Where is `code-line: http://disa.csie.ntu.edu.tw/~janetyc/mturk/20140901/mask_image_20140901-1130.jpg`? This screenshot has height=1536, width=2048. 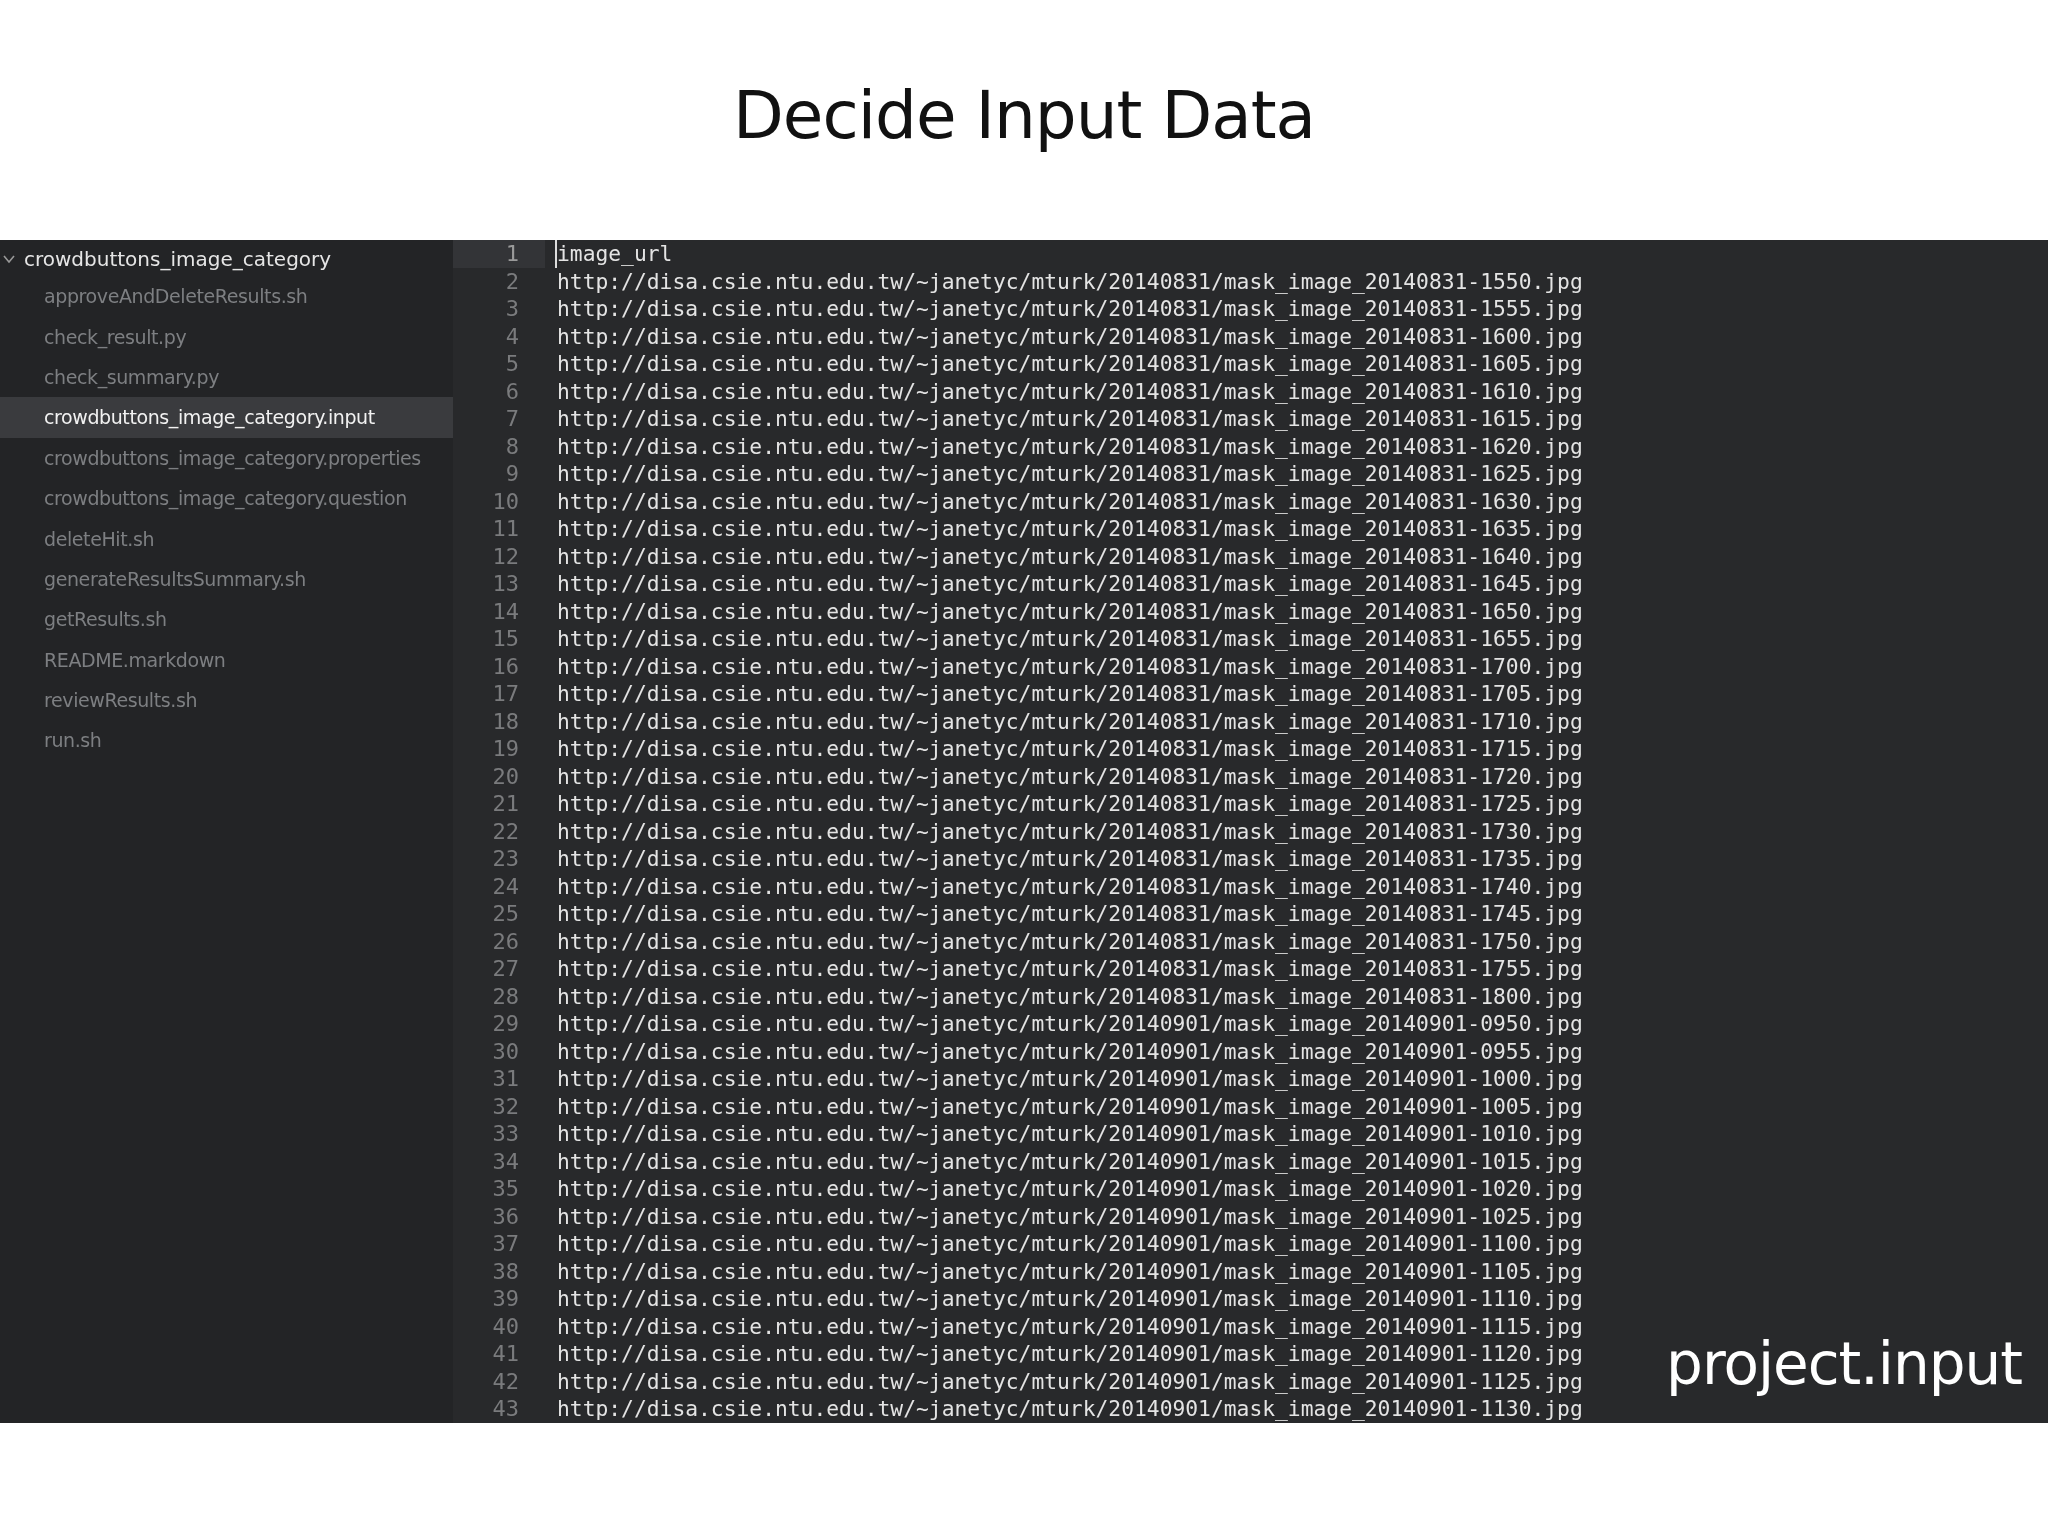
code-line: http://disa.csie.ntu.edu.tw/~janetyc/mturk/20140901/mask_image_20140901-1130.jpg is located at coordinates (1069, 1409).